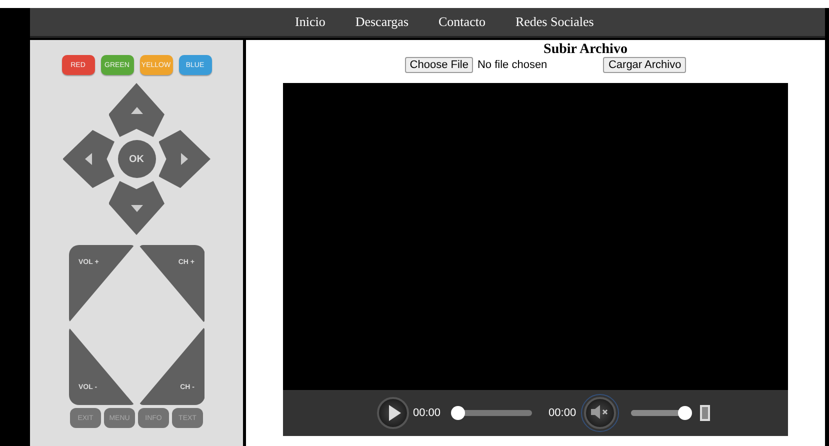  Describe the element at coordinates (512, 65) in the screenshot. I see `file-status: No file chosen` at that location.